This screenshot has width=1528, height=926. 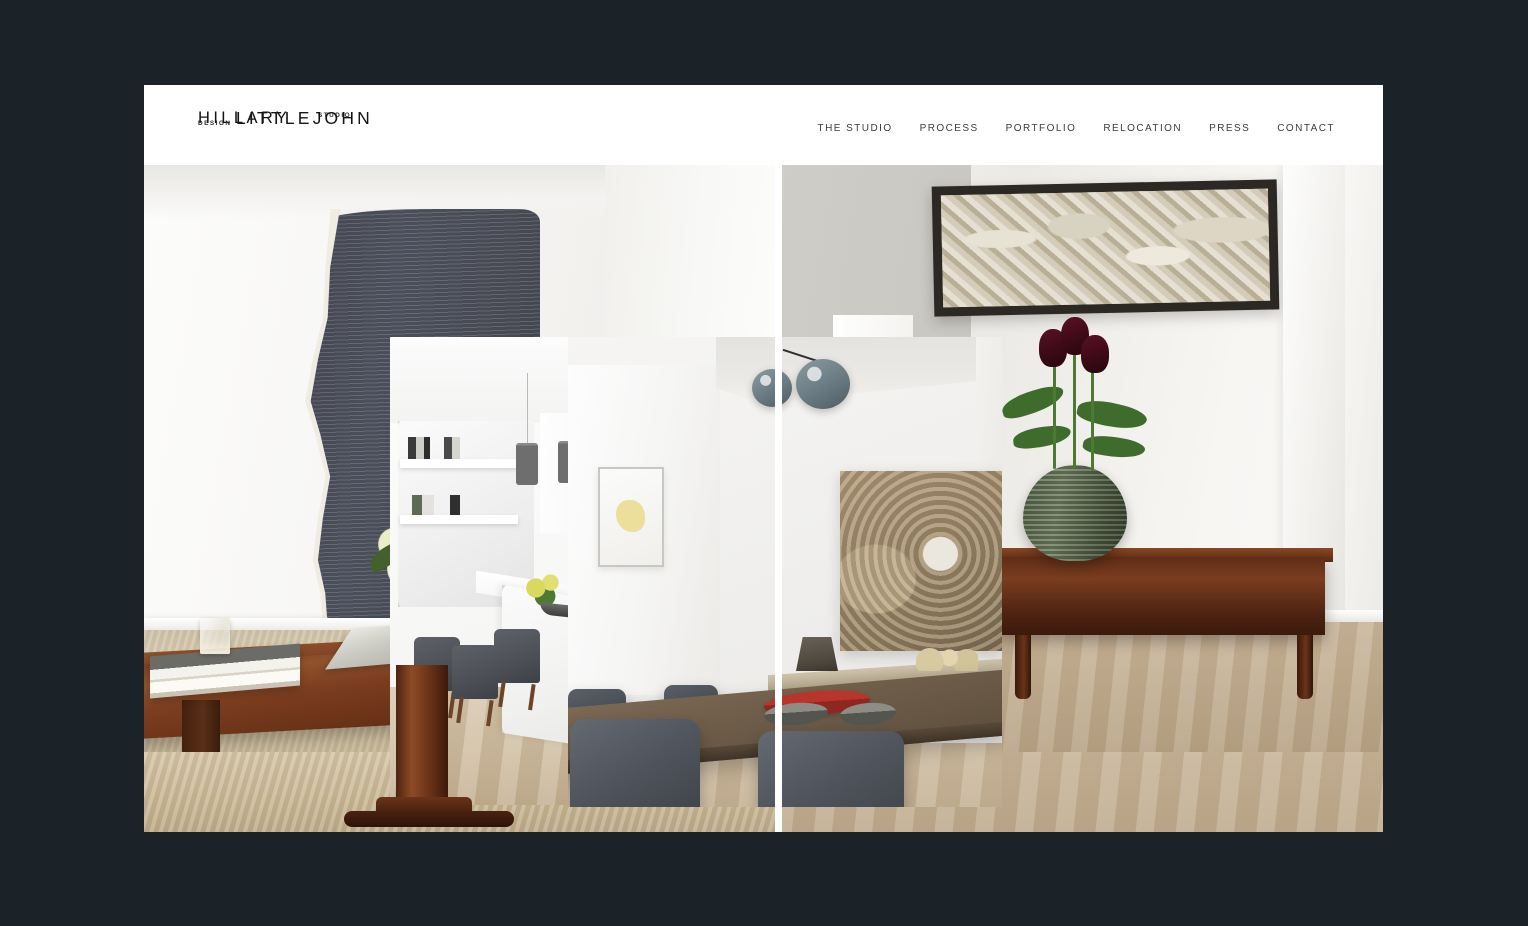 What do you see at coordinates (949, 129) in the screenshot?
I see `nav-item-process: PROCESS` at bounding box center [949, 129].